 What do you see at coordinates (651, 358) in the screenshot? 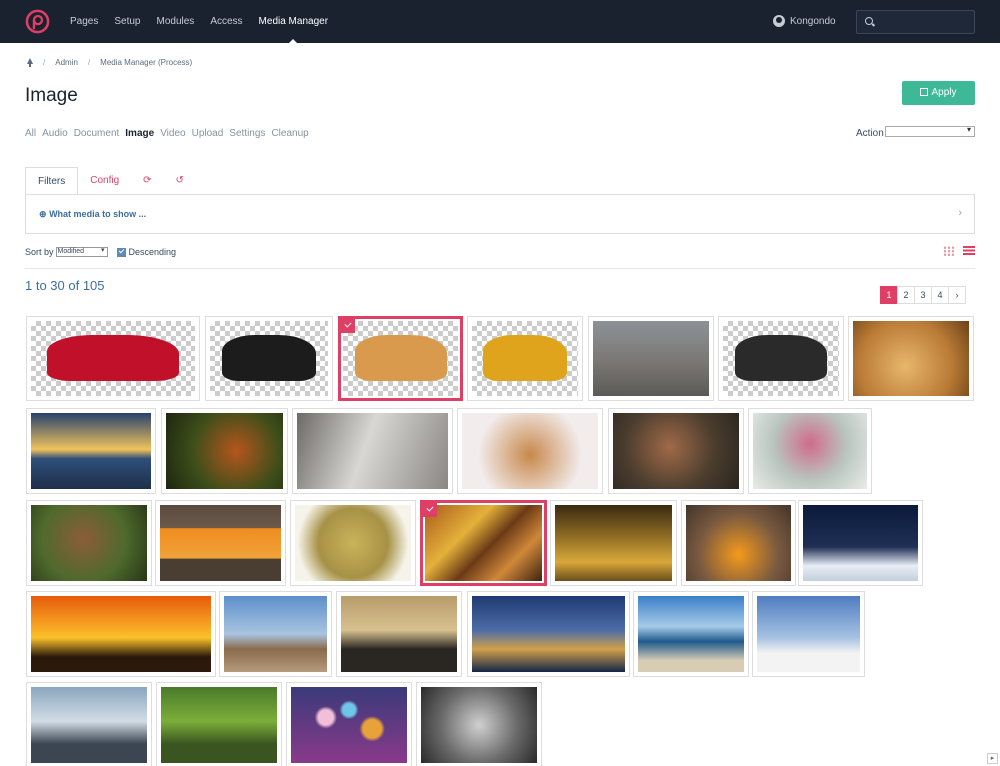
I see `thumbnail-stone-house` at bounding box center [651, 358].